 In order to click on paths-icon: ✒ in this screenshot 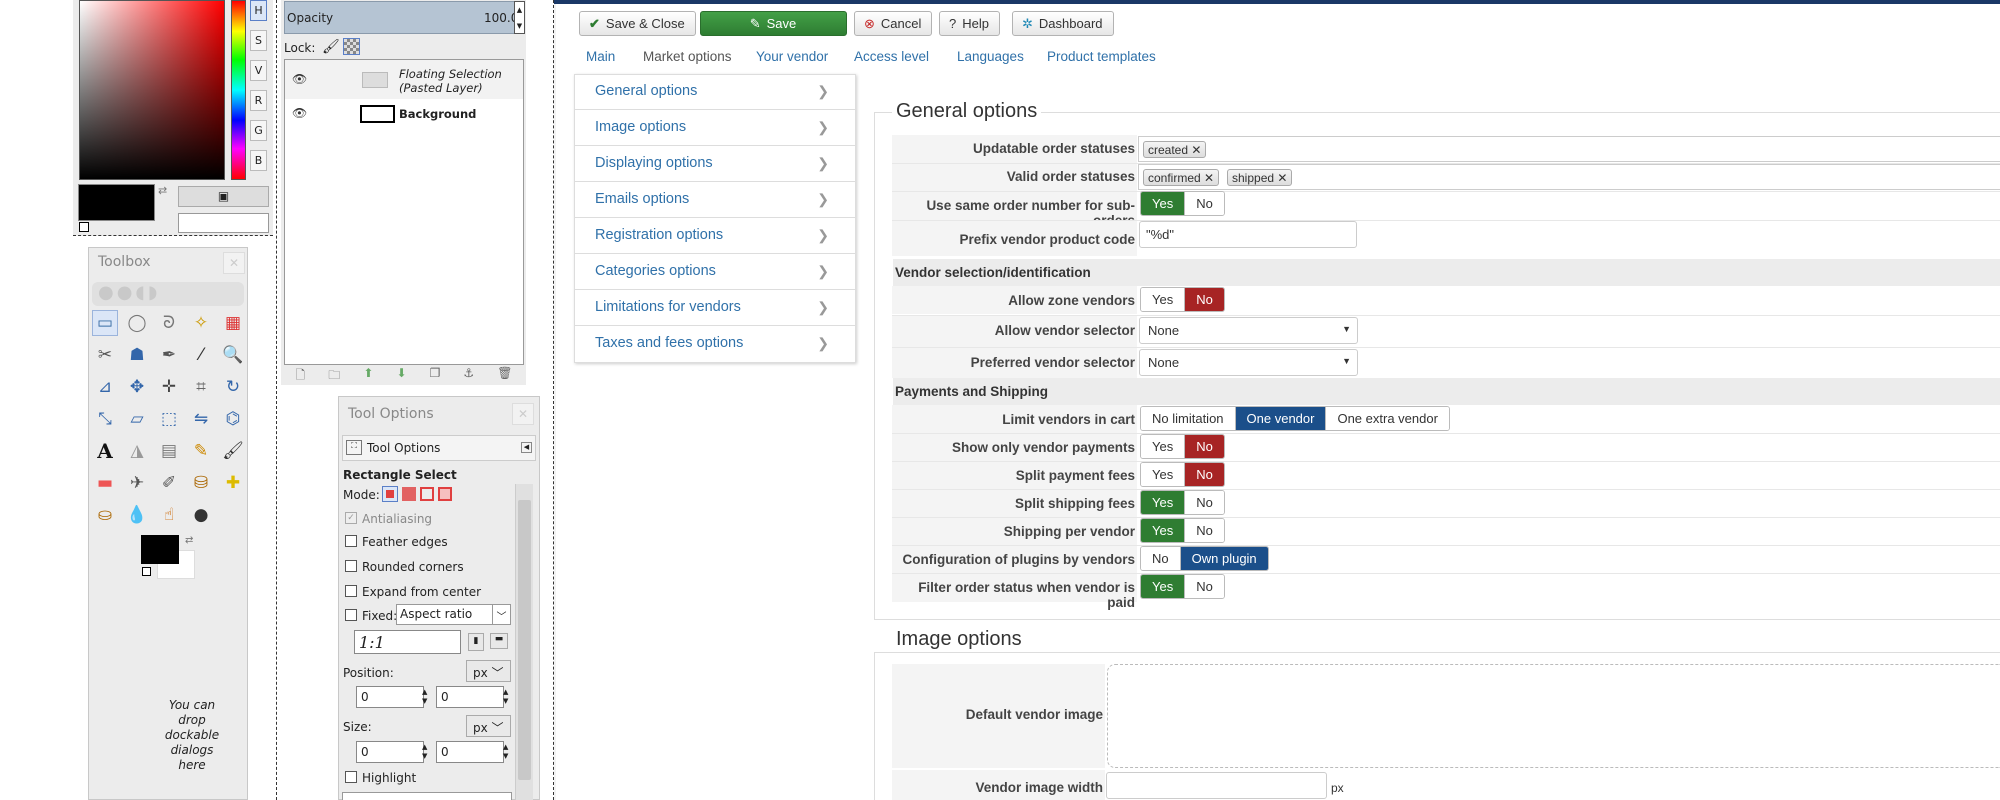, I will do `click(169, 355)`.